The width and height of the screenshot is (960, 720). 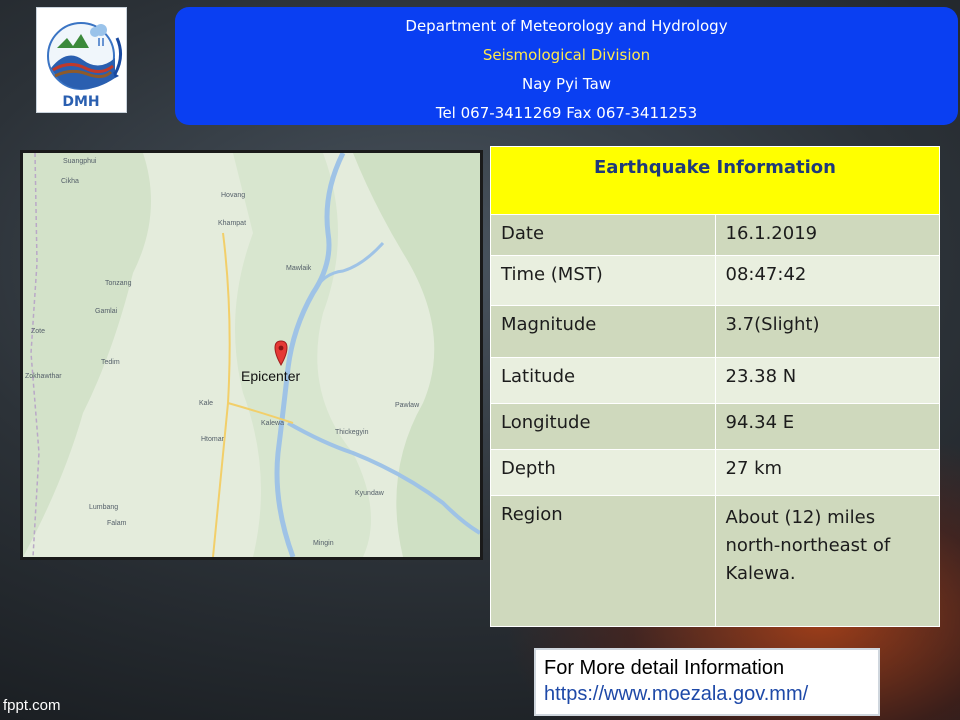 What do you see at coordinates (566, 84) in the screenshot?
I see `city-name: Nay Pyi Taw` at bounding box center [566, 84].